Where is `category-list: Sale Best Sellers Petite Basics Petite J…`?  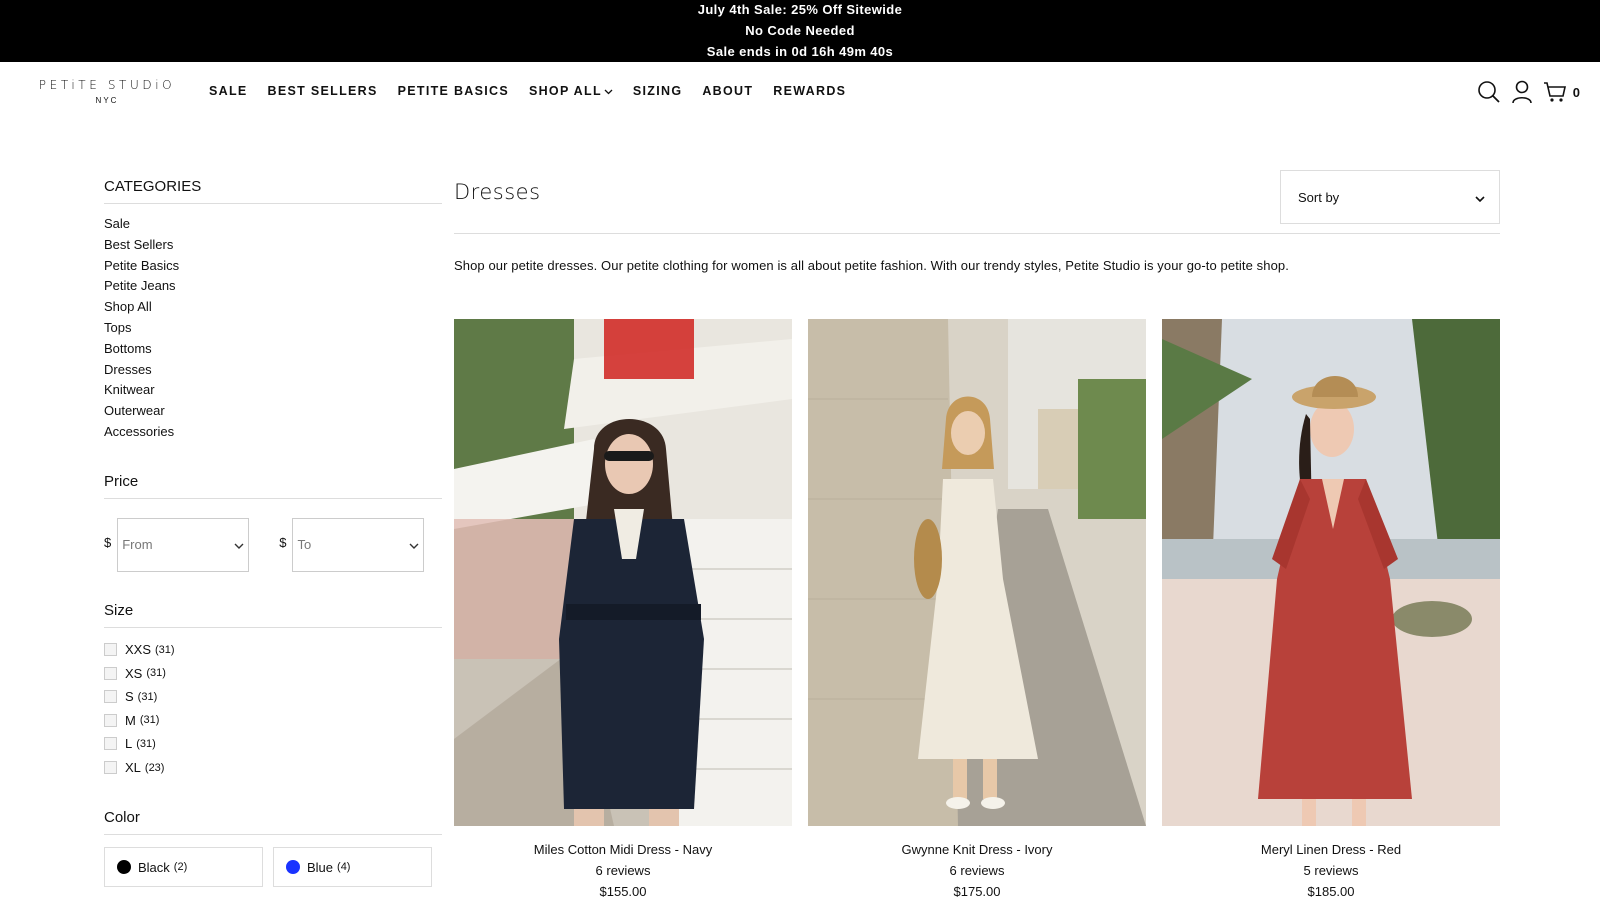 category-list: Sale Best Sellers Petite Basics Petite J… is located at coordinates (273, 328).